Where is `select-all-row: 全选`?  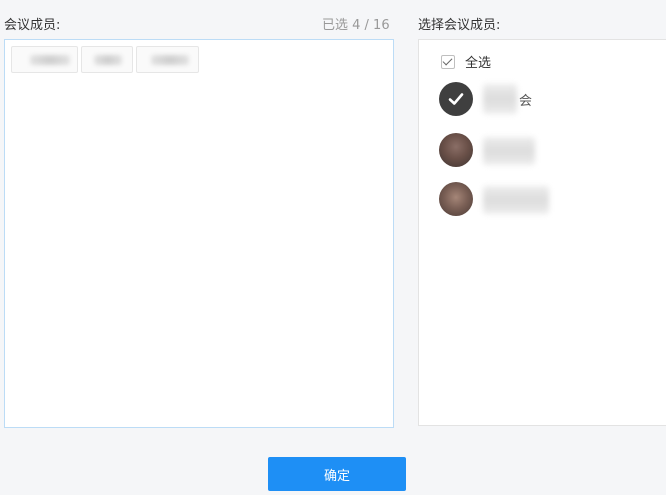 select-all-row: 全选 is located at coordinates (466, 61).